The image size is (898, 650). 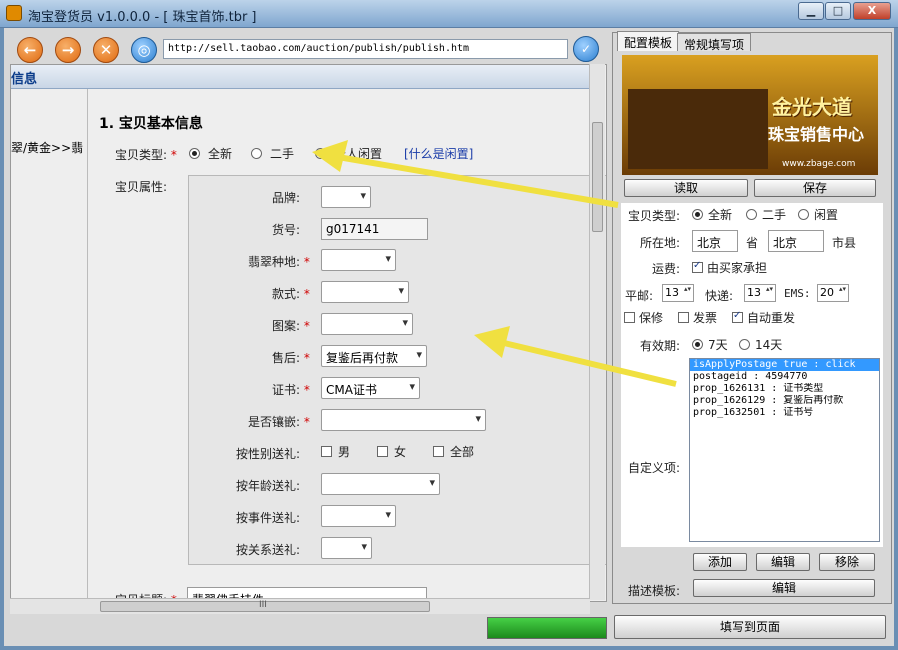 I want to click on remove-button: 移除, so click(x=847, y=562).